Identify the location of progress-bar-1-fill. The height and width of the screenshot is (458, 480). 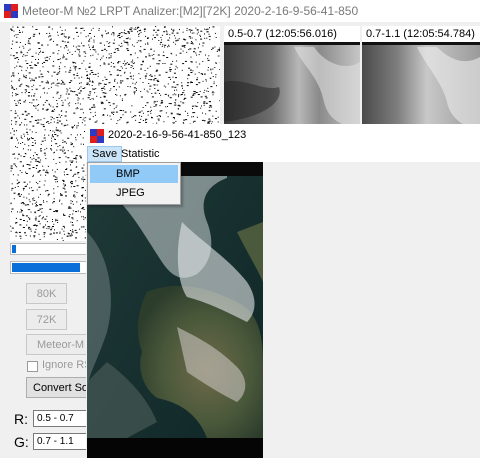
(14, 249).